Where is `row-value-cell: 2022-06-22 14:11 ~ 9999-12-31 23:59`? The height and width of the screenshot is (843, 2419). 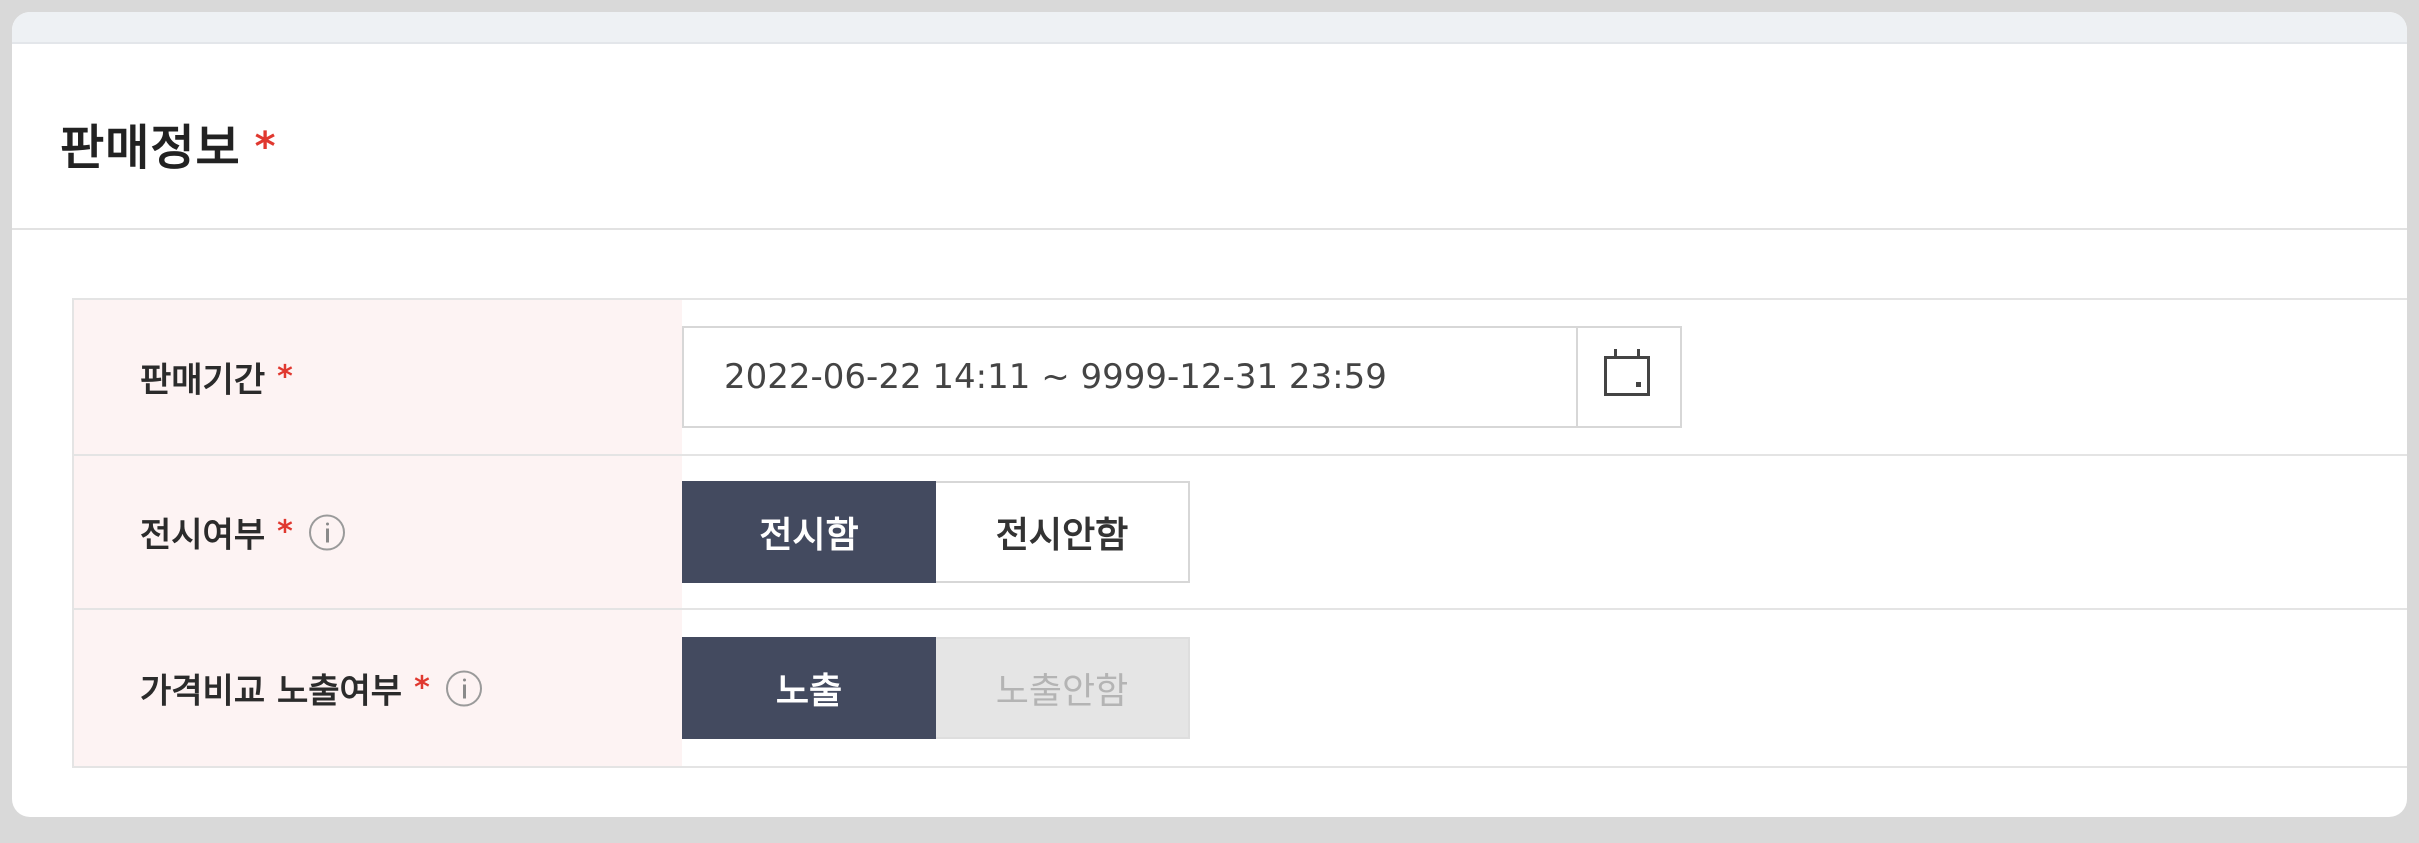
row-value-cell: 2022-06-22 14:11 ~ 9999-12-31 23:59 is located at coordinates (1544, 377).